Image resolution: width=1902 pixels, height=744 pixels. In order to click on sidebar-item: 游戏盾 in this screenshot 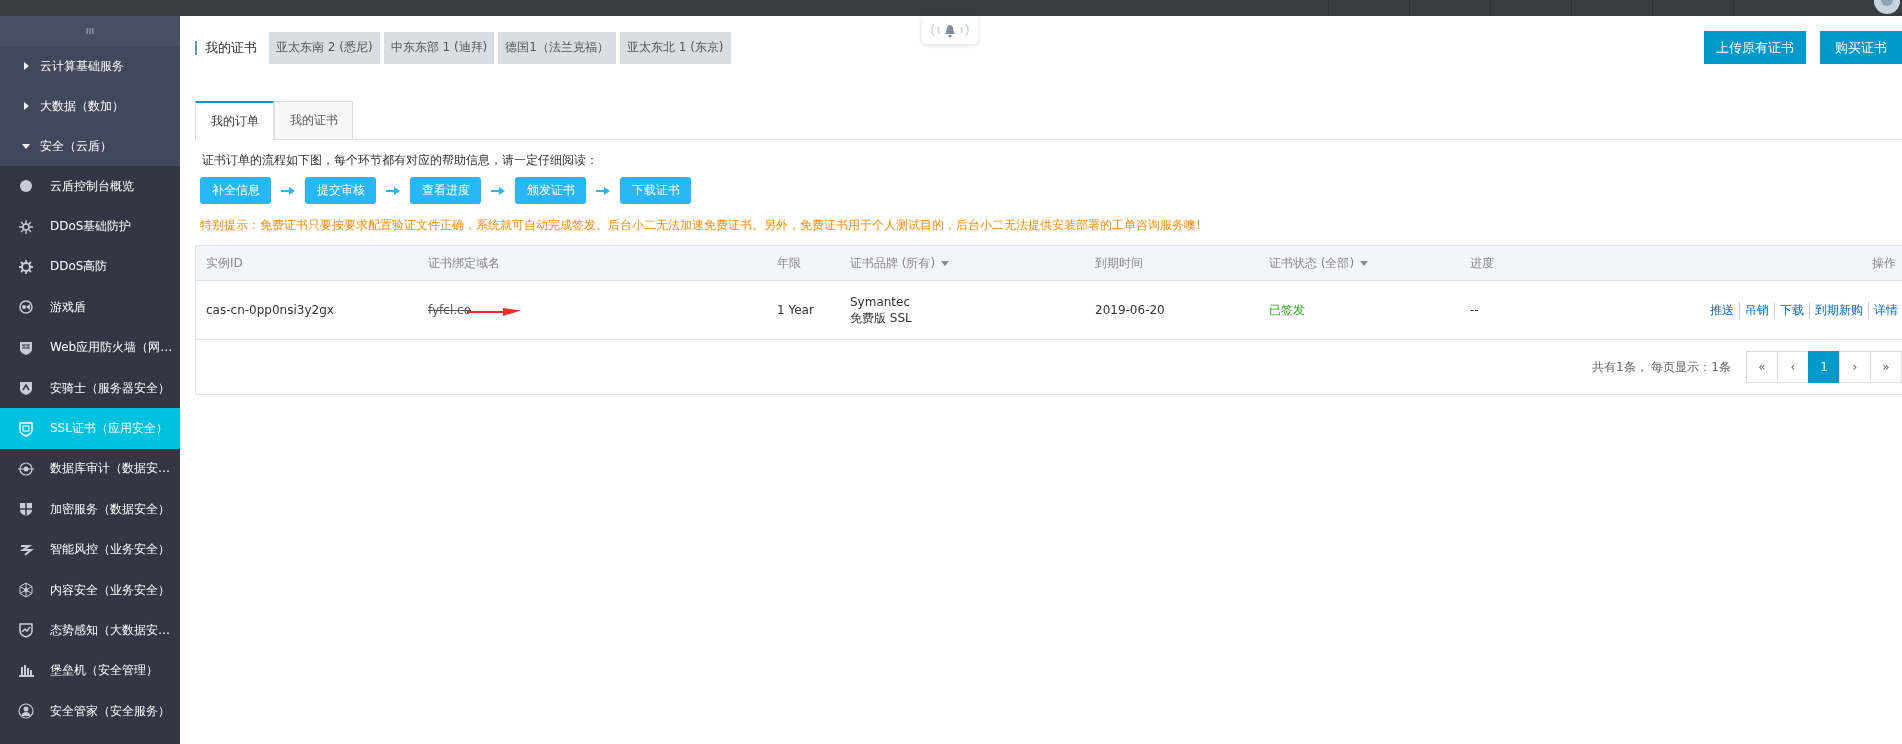, I will do `click(90, 307)`.